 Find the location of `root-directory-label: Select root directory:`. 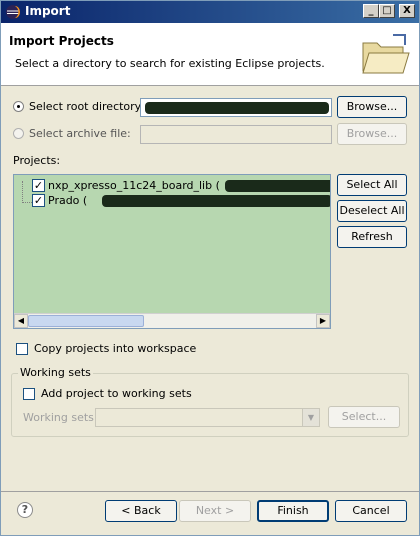

root-directory-label: Select root directory: is located at coordinates (87, 106).